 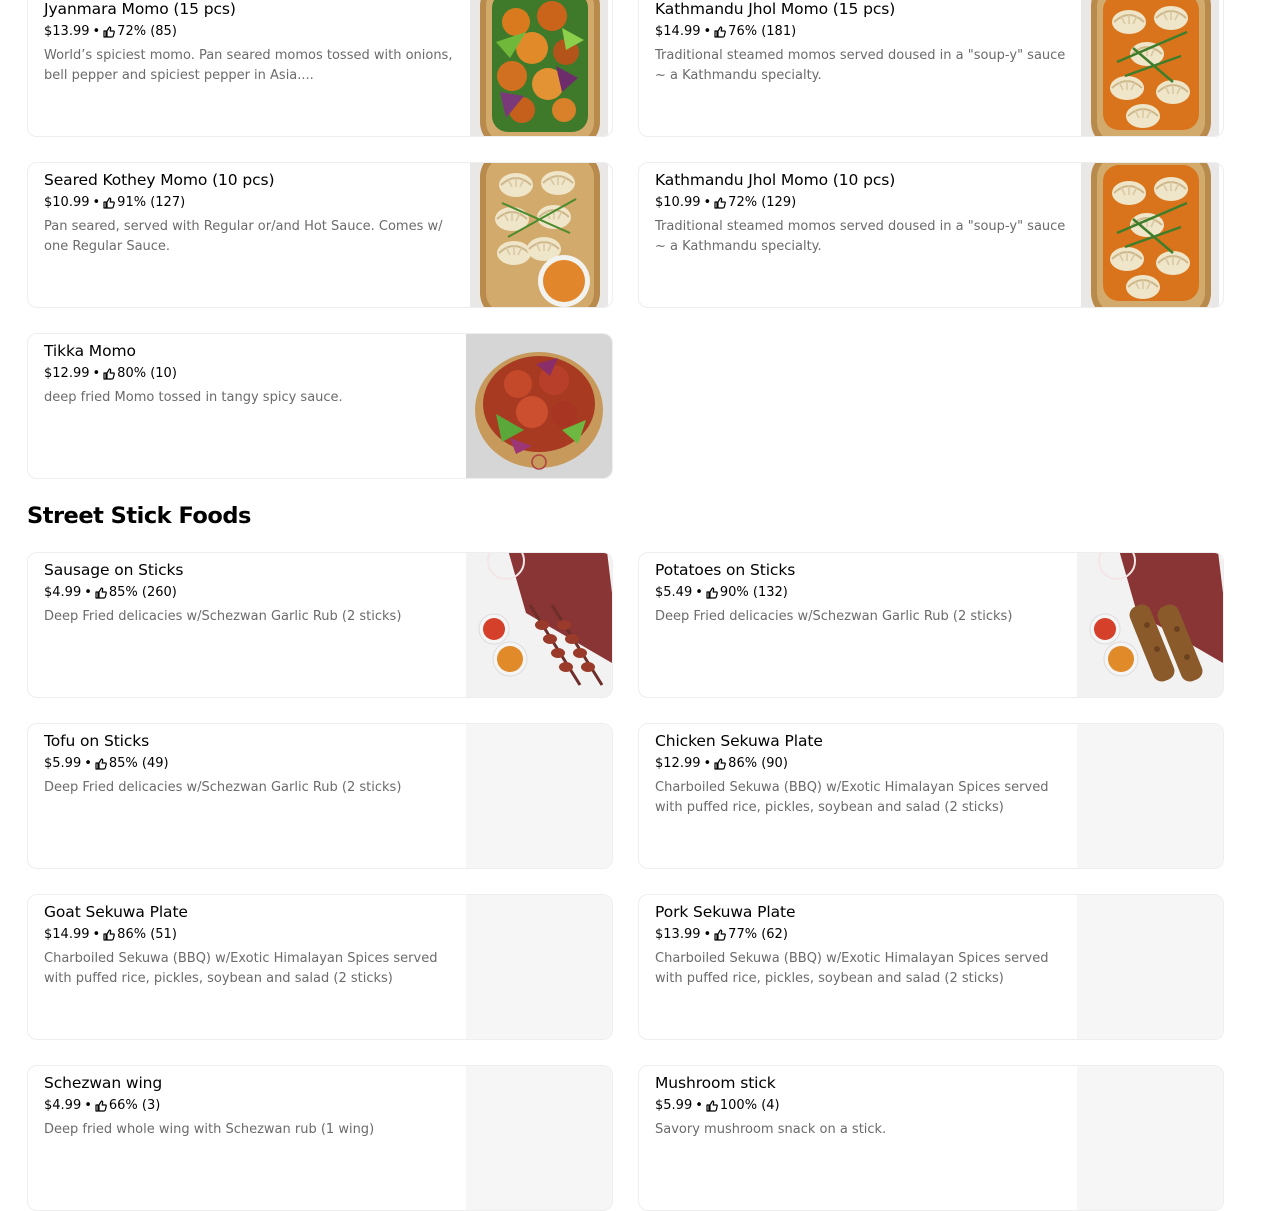 I want to click on item-meta: $5.99 • 100% (4), so click(x=865, y=1106).